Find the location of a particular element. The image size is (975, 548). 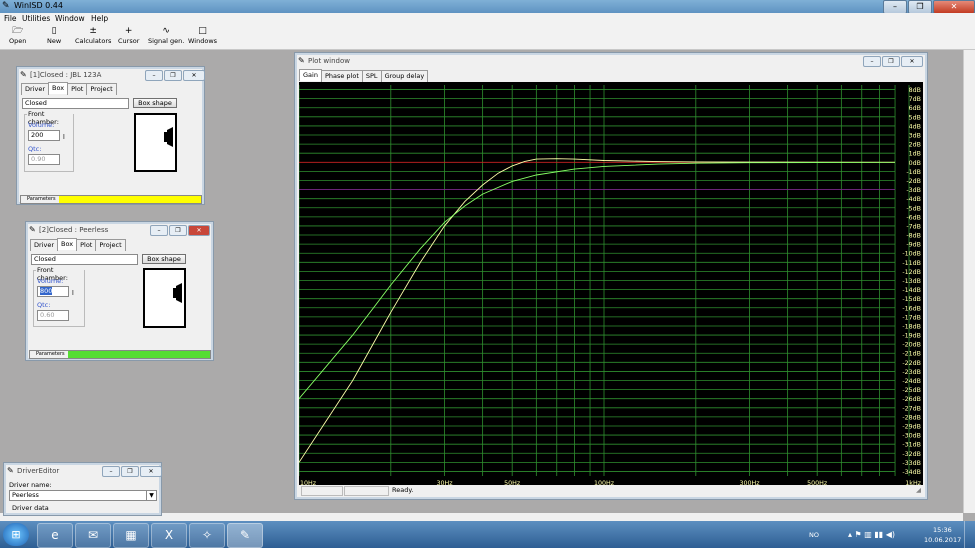

y-tick-label: -5dB is located at coordinates (913, 208).